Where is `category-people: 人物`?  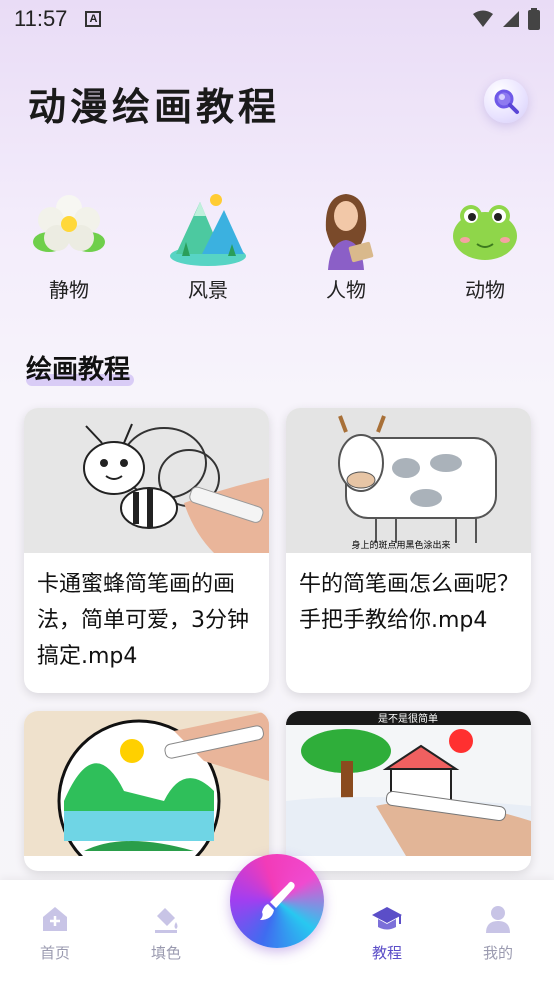 category-people: 人物 is located at coordinates (346, 246).